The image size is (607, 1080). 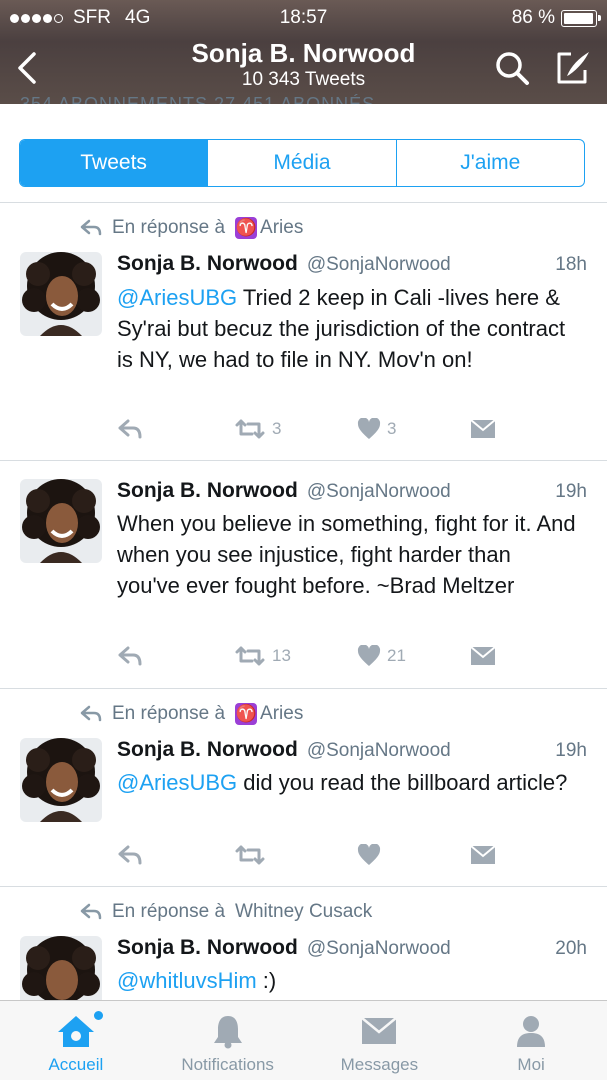 I want to click on compose-icon, so click(x=573, y=68).